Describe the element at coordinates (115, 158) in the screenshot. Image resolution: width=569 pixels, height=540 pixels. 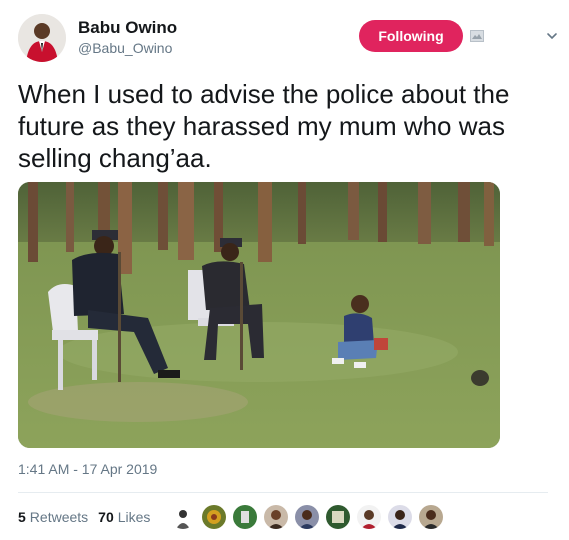
I see `tweet-text-line: selling chang’aa.` at that location.